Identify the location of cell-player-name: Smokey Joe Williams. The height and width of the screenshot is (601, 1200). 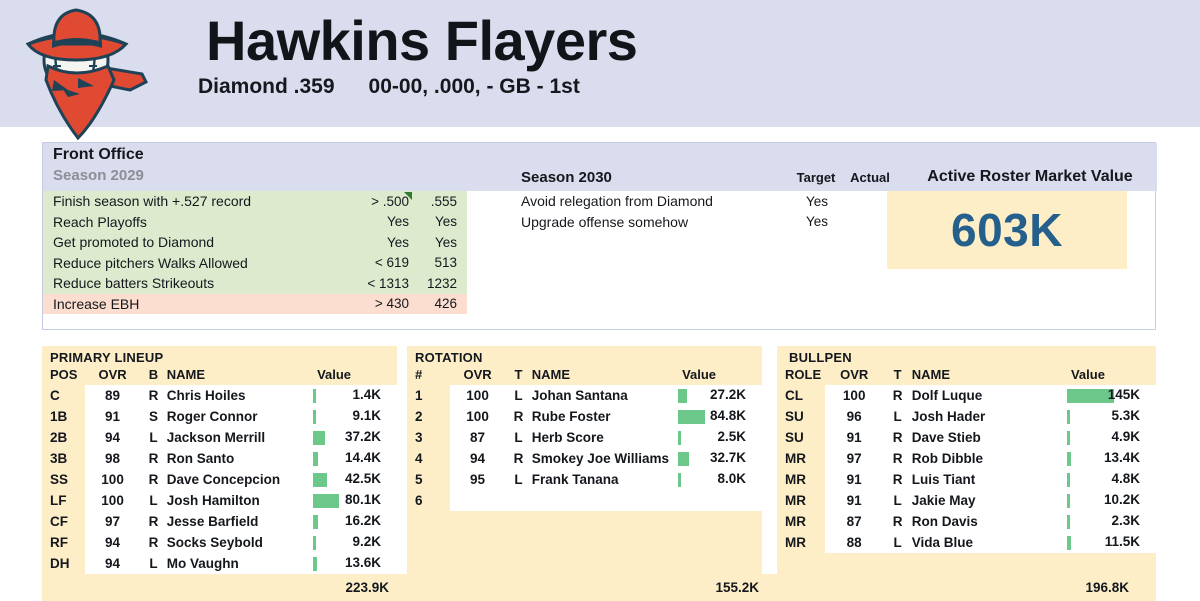
(605, 458).